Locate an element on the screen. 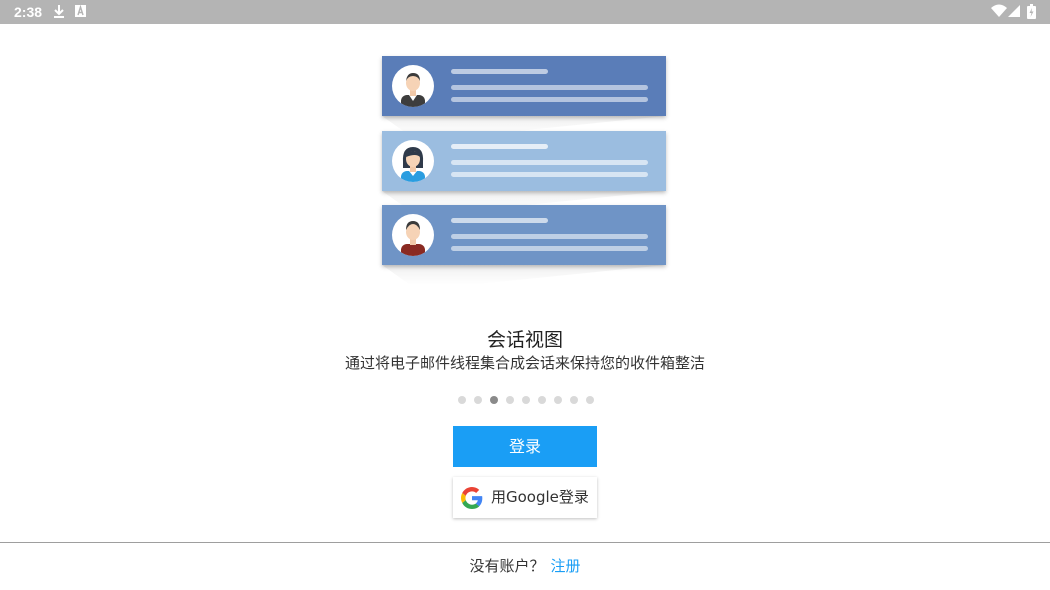 The height and width of the screenshot is (590, 1050). download-icon is located at coordinates (59, 11).